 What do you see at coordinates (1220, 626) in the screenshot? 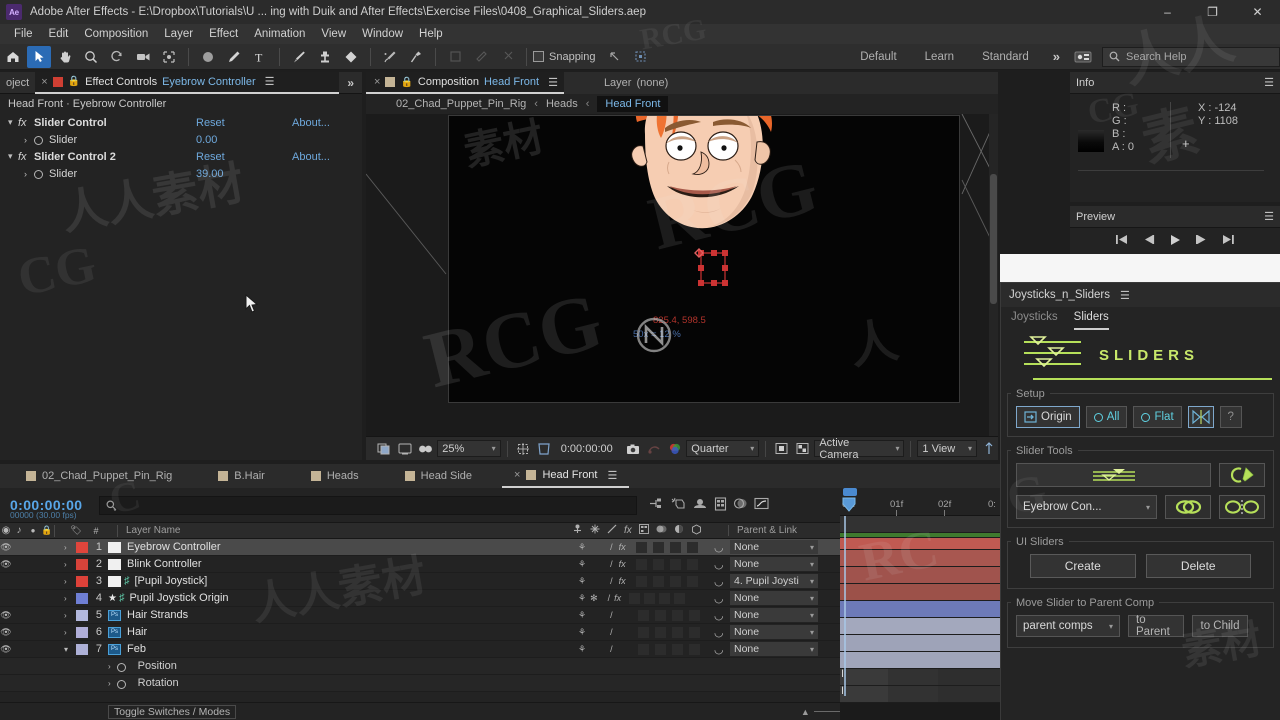
I see `to-child-button: to Child` at bounding box center [1220, 626].